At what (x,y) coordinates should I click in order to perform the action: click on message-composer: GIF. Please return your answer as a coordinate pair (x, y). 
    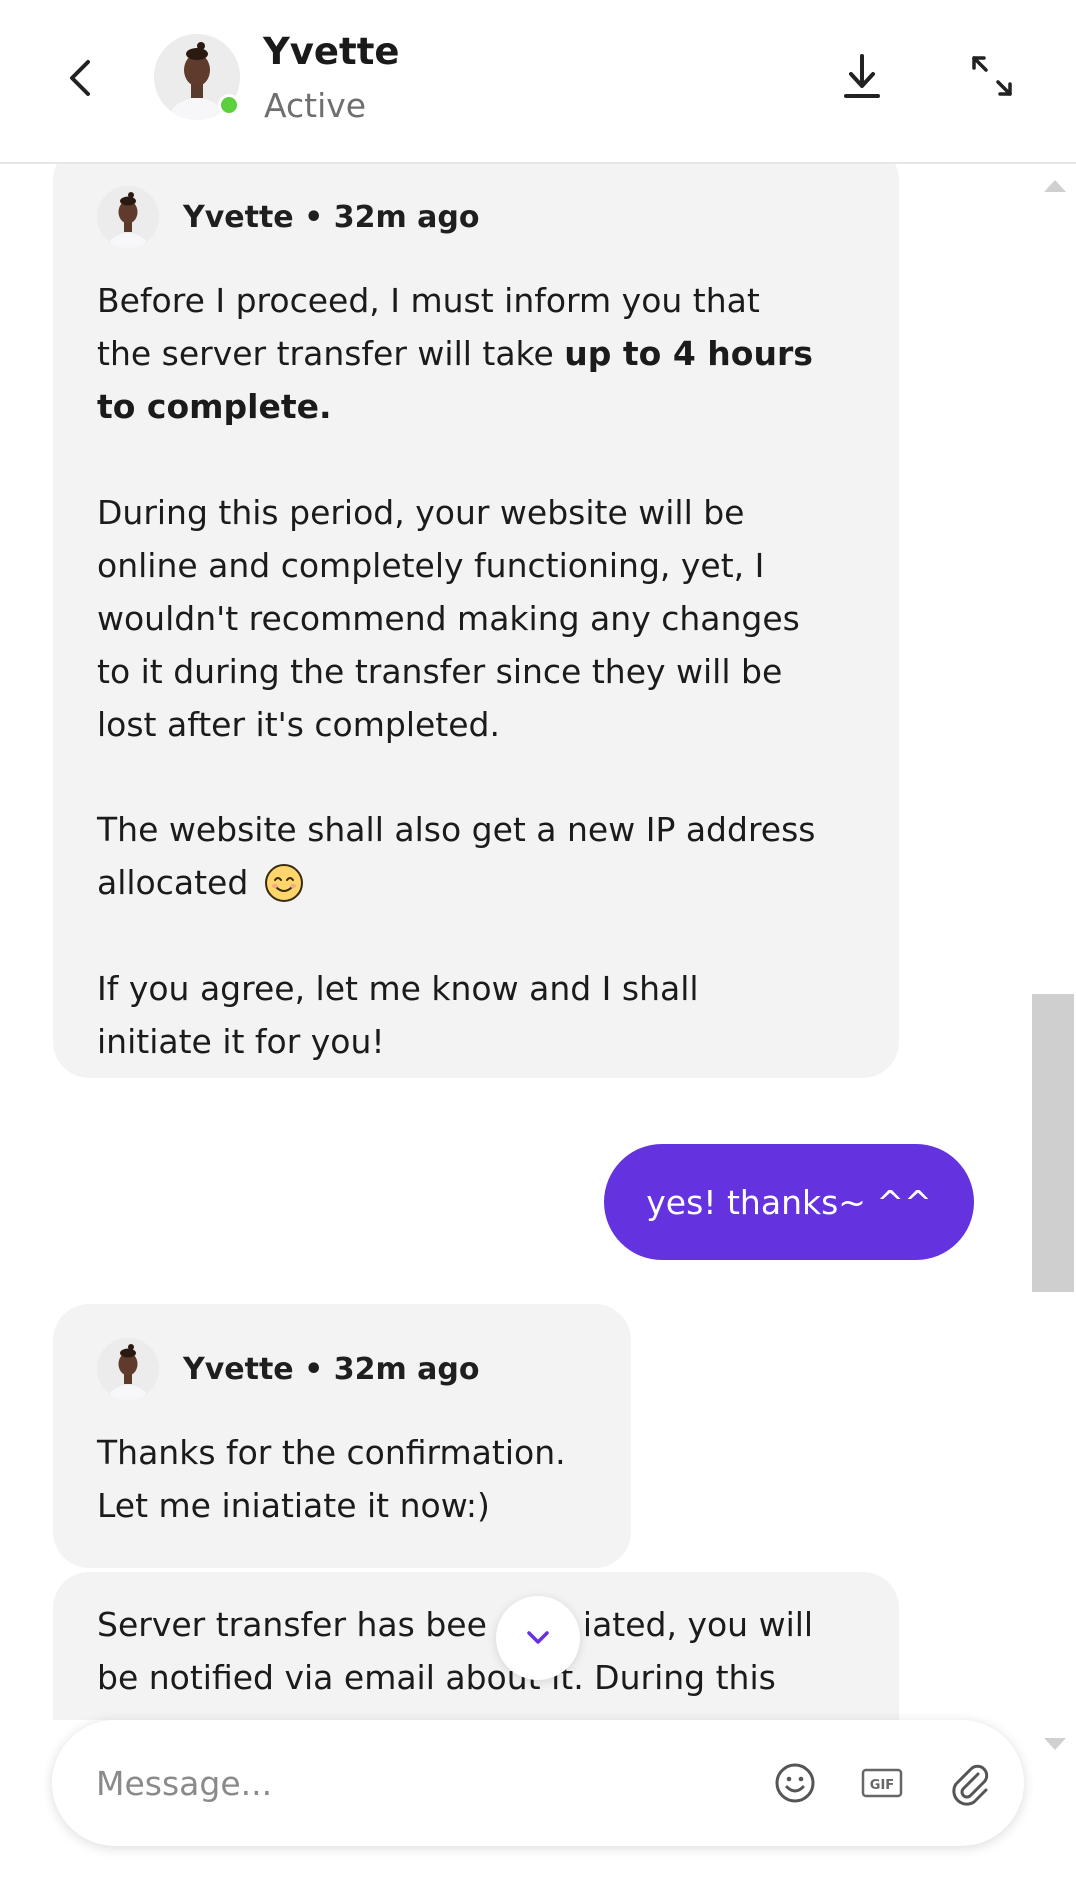
    Looking at the image, I should click on (538, 1783).